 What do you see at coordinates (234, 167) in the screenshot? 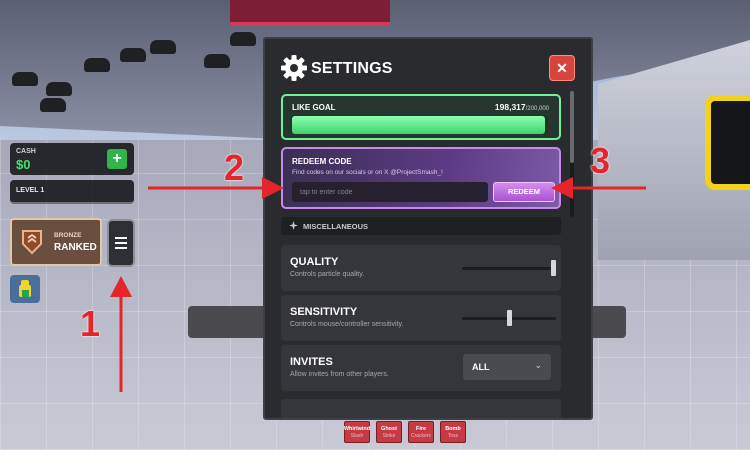
I see `annotation-number: 2` at bounding box center [234, 167].